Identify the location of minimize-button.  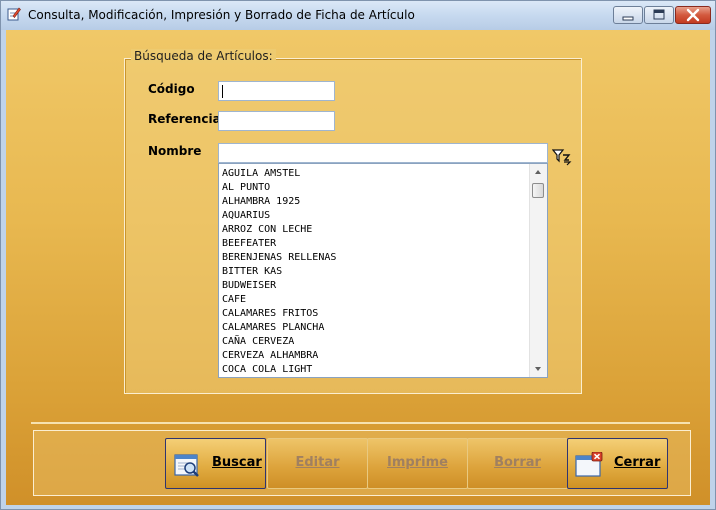
(628, 15).